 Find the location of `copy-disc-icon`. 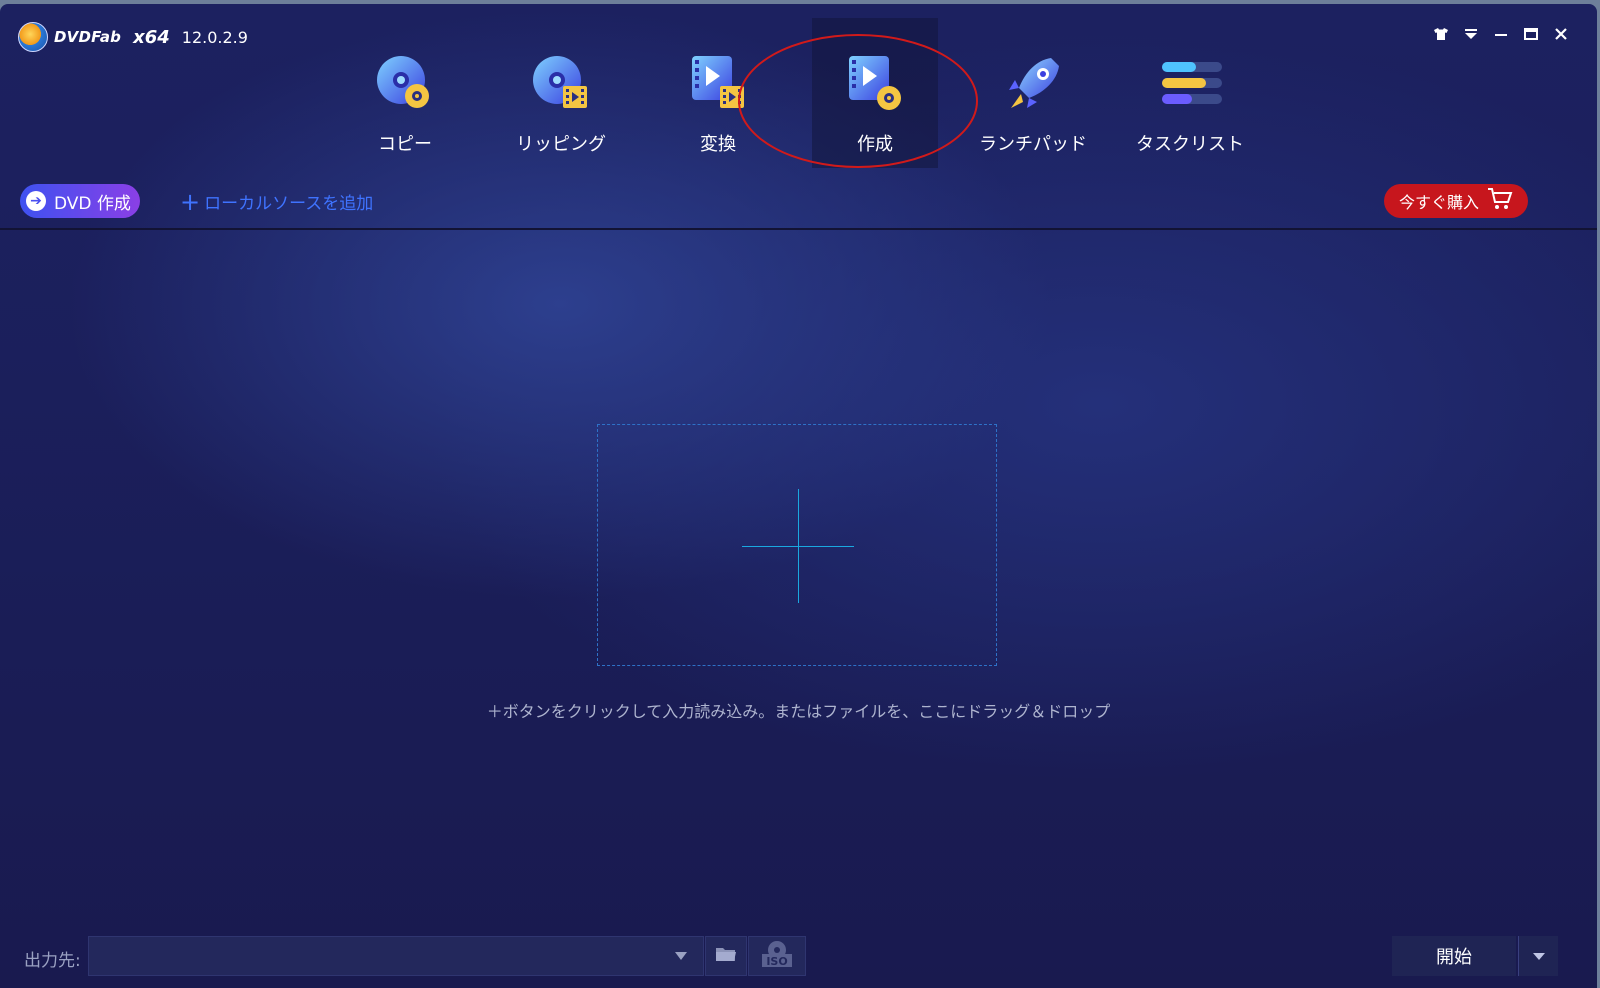

copy-disc-icon is located at coordinates (405, 84).